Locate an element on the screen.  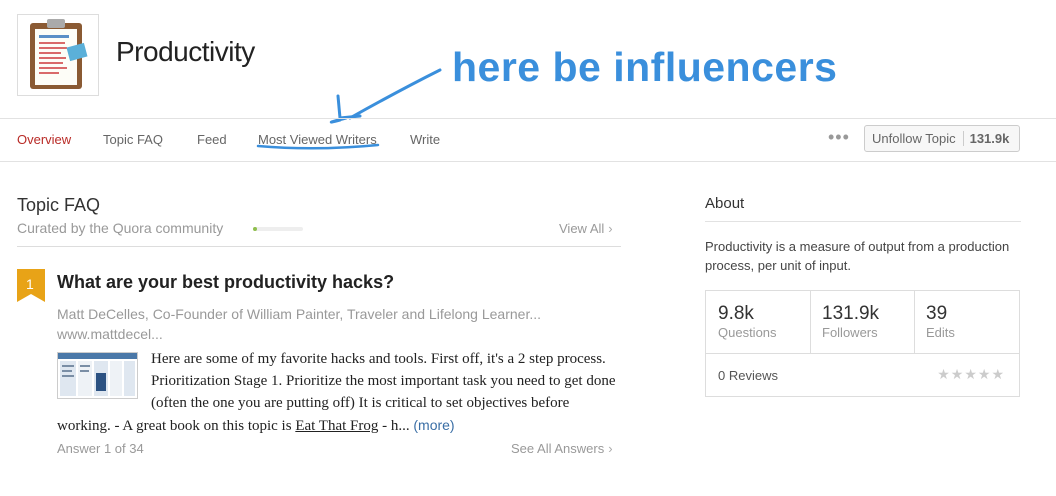
clipboard-icon is located at coordinates (59, 54).